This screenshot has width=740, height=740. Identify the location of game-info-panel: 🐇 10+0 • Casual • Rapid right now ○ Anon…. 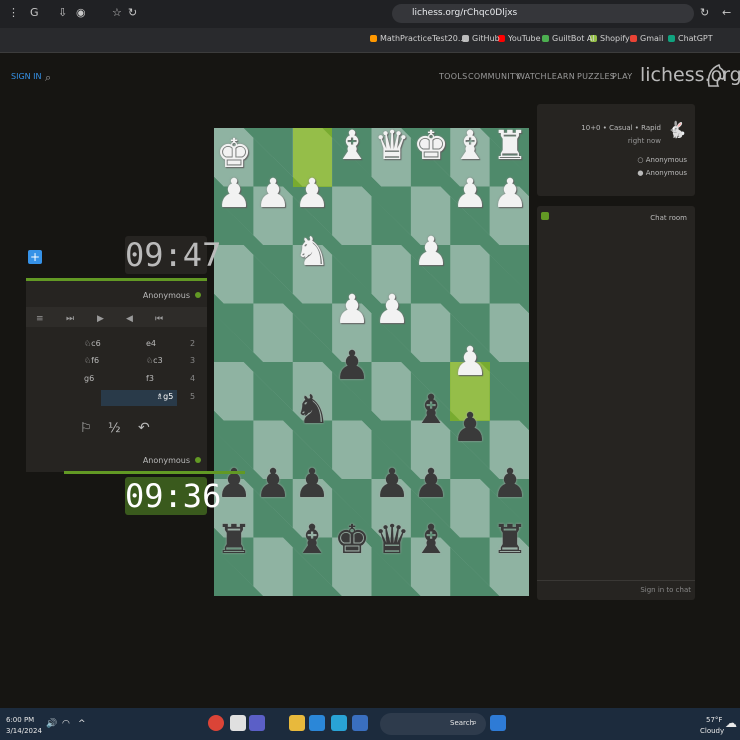
(616, 150).